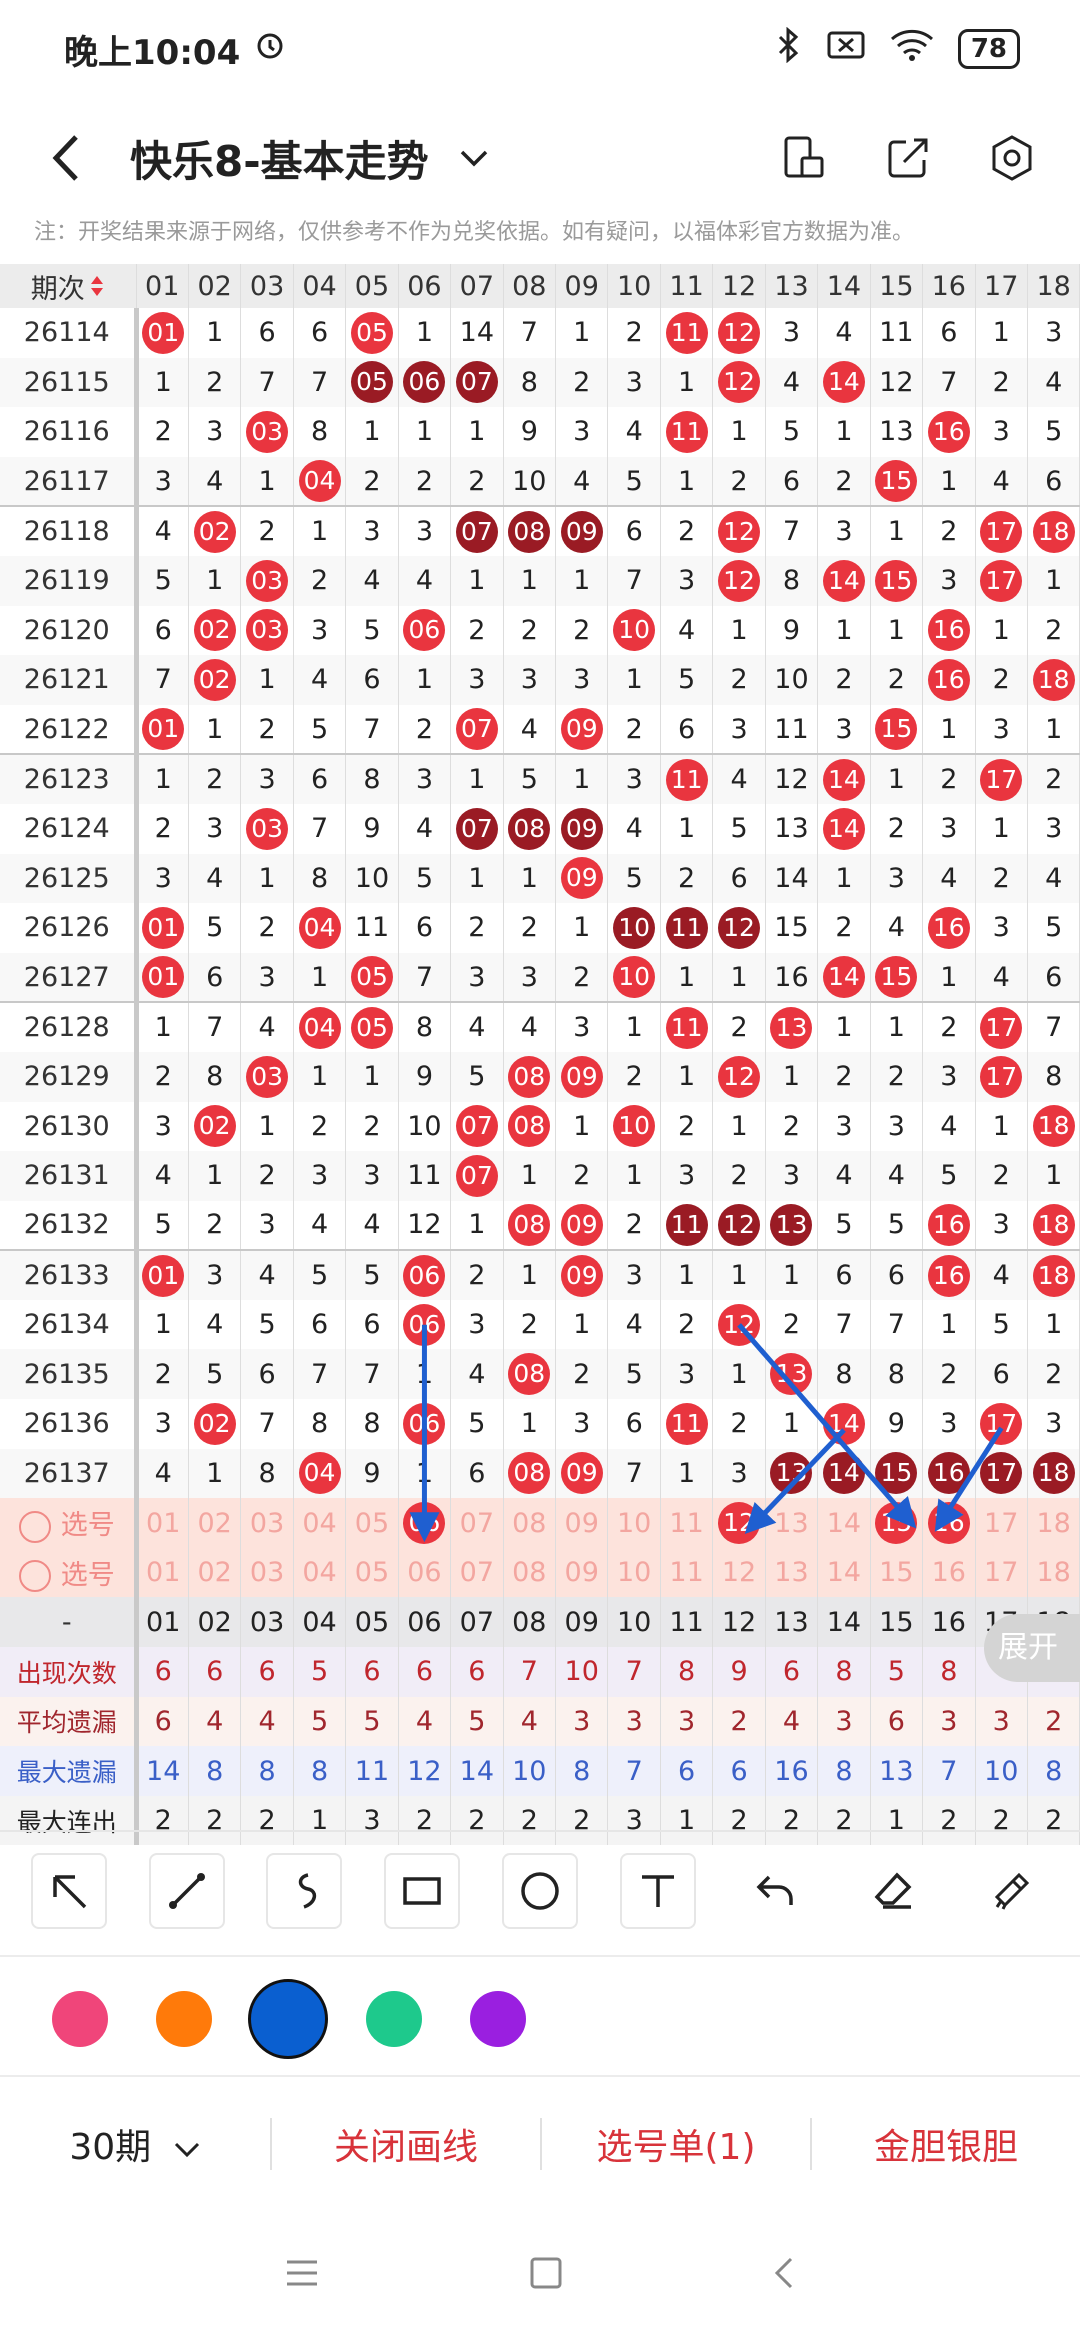 This screenshot has width=1080, height=2340. What do you see at coordinates (844, 1225) in the screenshot?
I see `number-cell: 5` at bounding box center [844, 1225].